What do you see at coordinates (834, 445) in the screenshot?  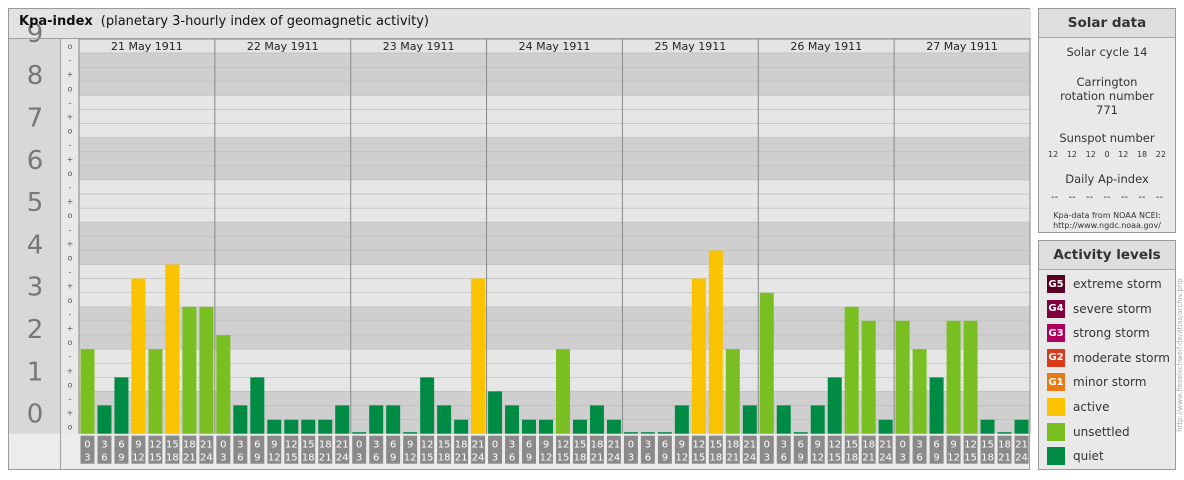 I see `interval-start: 12` at bounding box center [834, 445].